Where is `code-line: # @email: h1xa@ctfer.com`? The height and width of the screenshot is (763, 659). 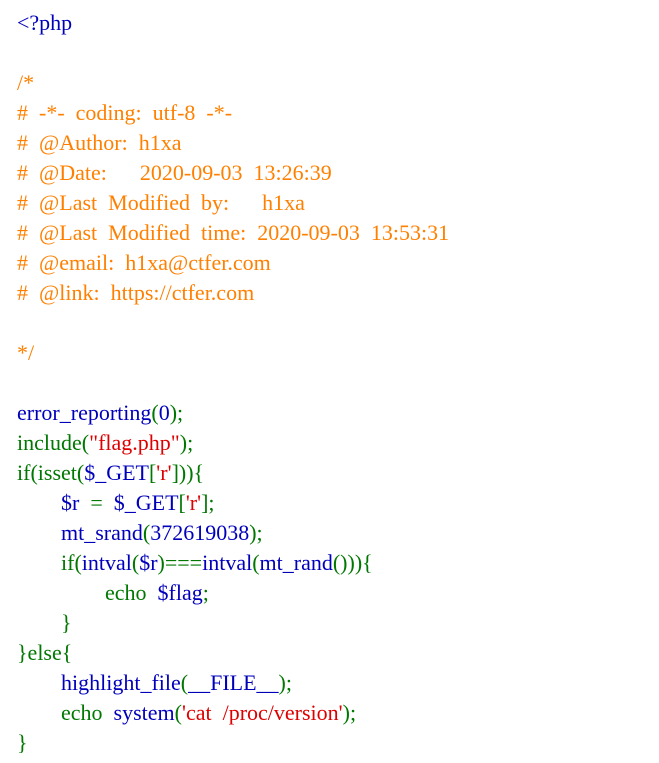 code-line: # @email: h1xa@ctfer.com is located at coordinates (233, 263).